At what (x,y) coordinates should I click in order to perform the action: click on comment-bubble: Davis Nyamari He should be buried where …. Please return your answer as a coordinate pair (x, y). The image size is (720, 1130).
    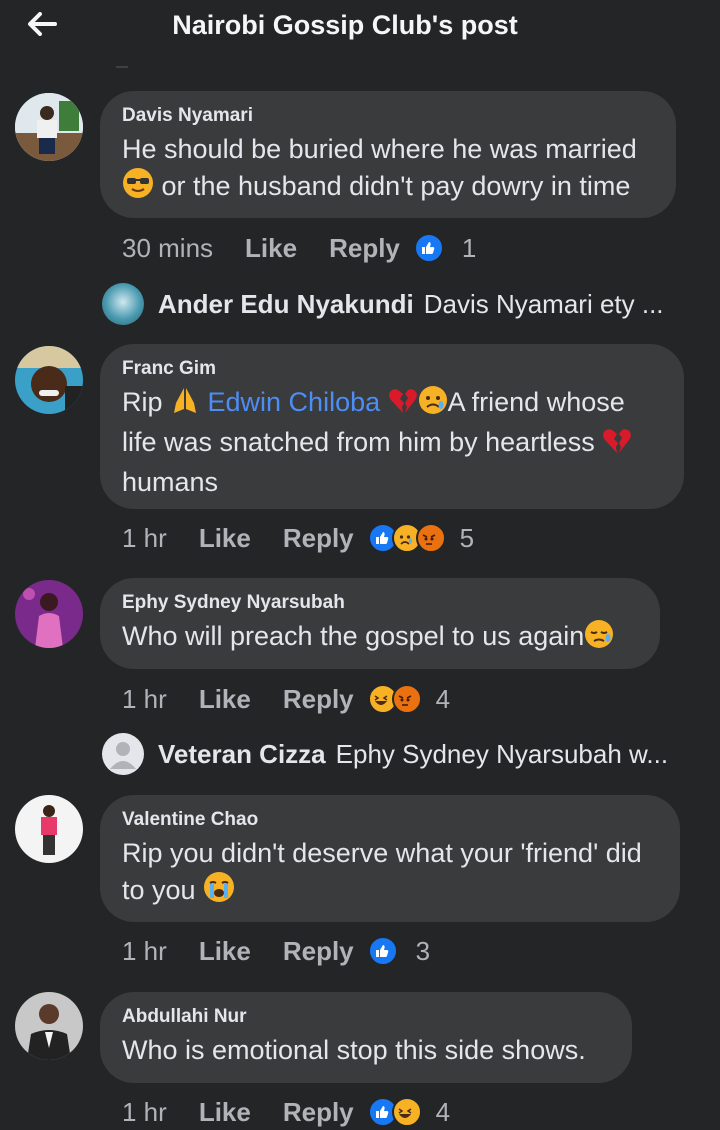
    Looking at the image, I should click on (388, 154).